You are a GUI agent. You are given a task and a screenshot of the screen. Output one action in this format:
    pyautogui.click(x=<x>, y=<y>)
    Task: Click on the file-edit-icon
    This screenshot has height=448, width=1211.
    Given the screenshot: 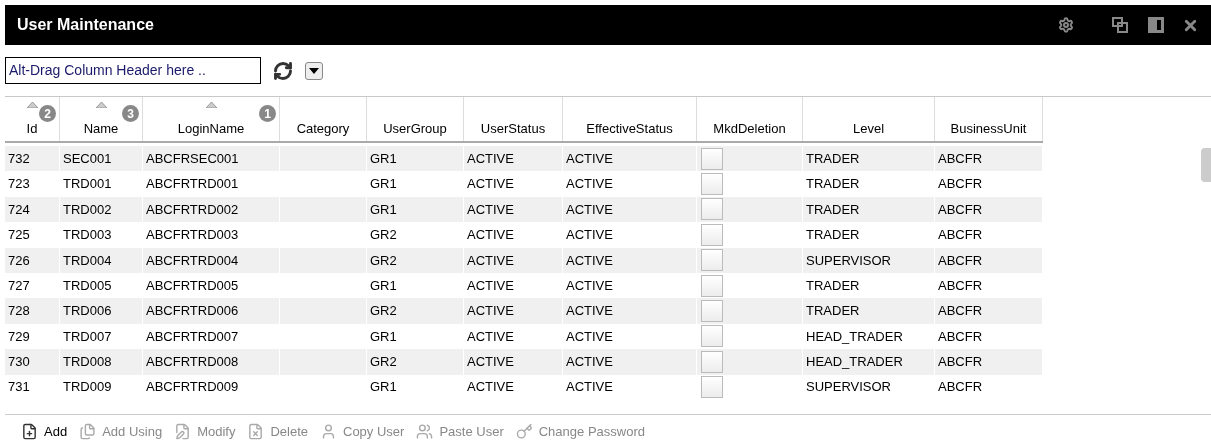 What is the action you would take?
    pyautogui.click(x=183, y=431)
    